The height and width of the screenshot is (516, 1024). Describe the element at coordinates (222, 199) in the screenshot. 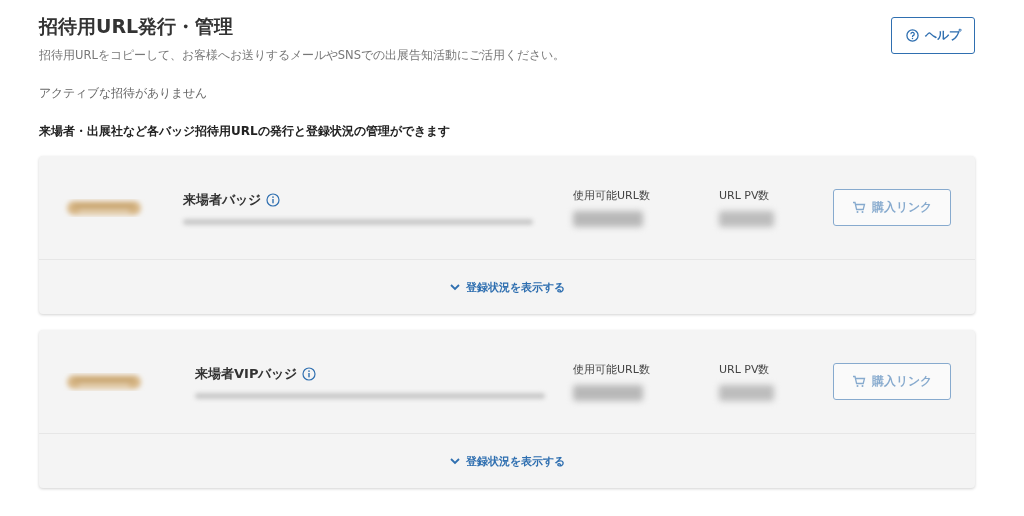

I see `badge-name: 来場者バッジ` at that location.